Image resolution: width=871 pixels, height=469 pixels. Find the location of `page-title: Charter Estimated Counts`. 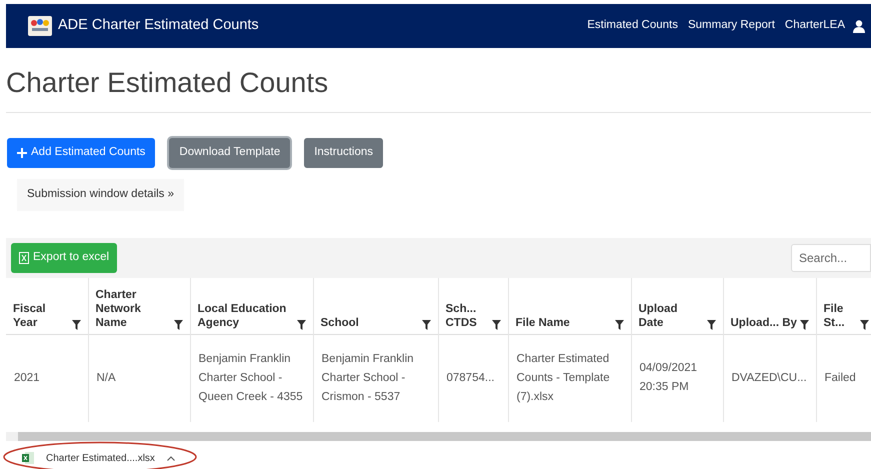

page-title: Charter Estimated Counts is located at coordinates (168, 83).